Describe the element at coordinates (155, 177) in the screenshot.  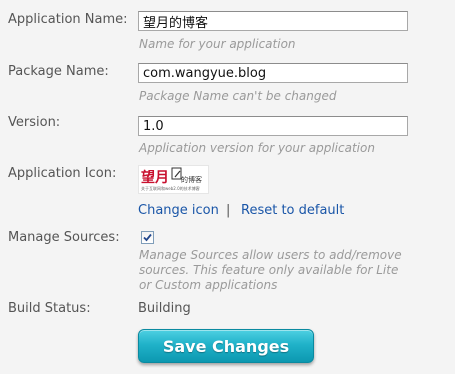
I see `app-icon-title: 望月` at that location.